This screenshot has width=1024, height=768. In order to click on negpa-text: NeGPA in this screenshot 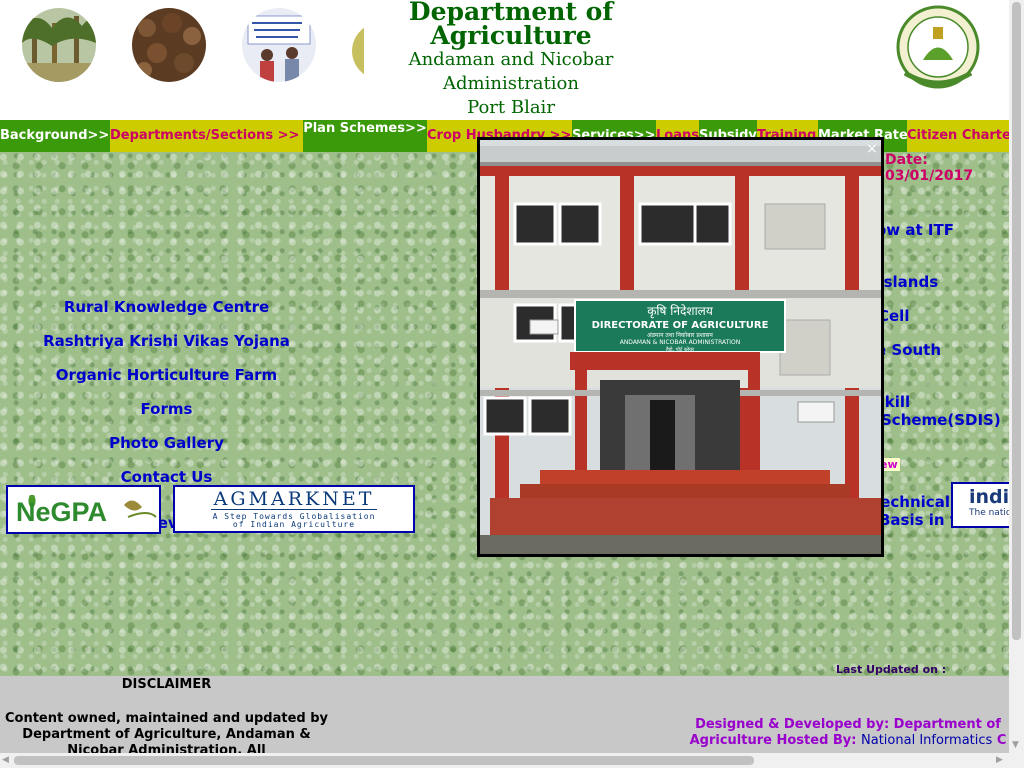, I will do `click(62, 512)`.